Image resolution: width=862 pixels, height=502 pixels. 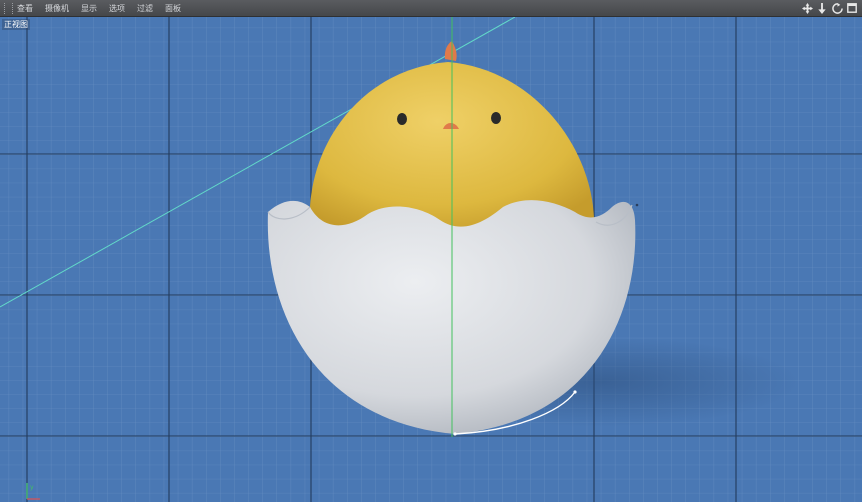 What do you see at coordinates (16, 24) in the screenshot?
I see `view-label: 正视图` at bounding box center [16, 24].